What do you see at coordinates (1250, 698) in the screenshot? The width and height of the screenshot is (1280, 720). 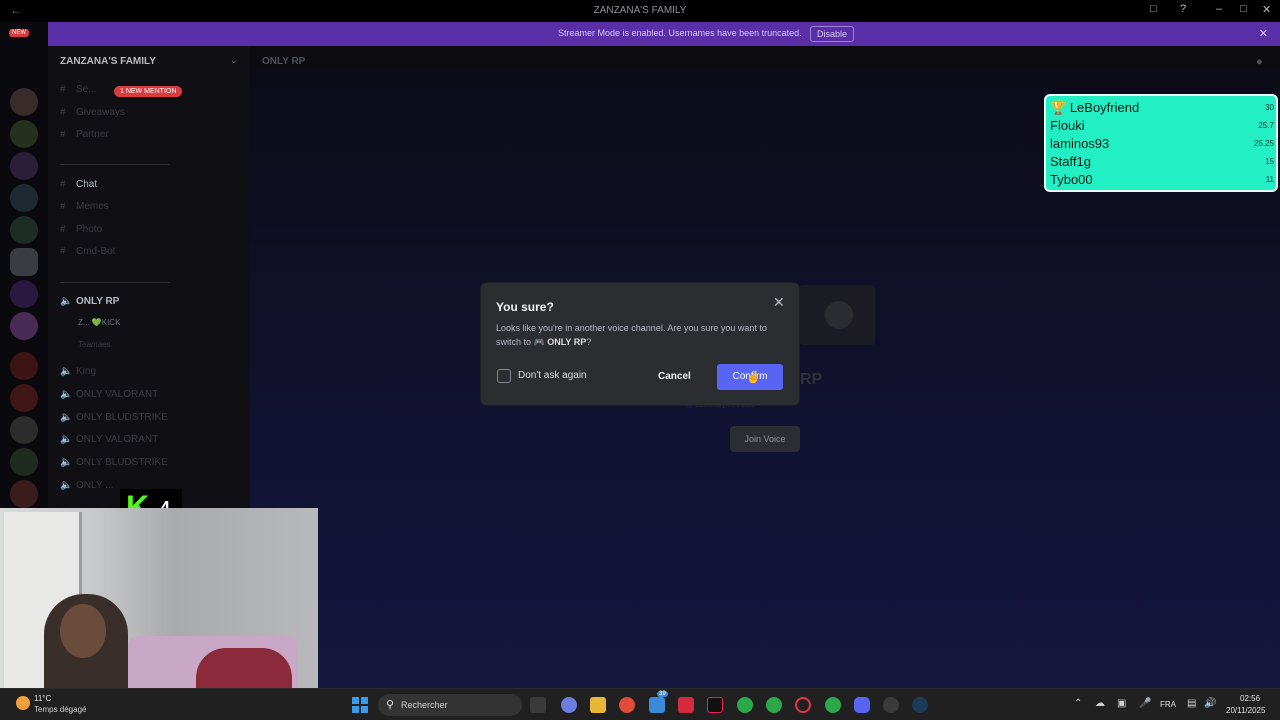 I see `clock-time: 02:56` at bounding box center [1250, 698].